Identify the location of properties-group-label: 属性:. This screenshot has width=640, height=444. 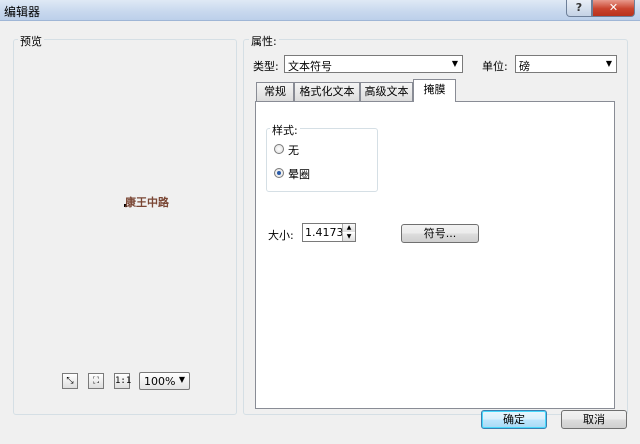
(264, 41).